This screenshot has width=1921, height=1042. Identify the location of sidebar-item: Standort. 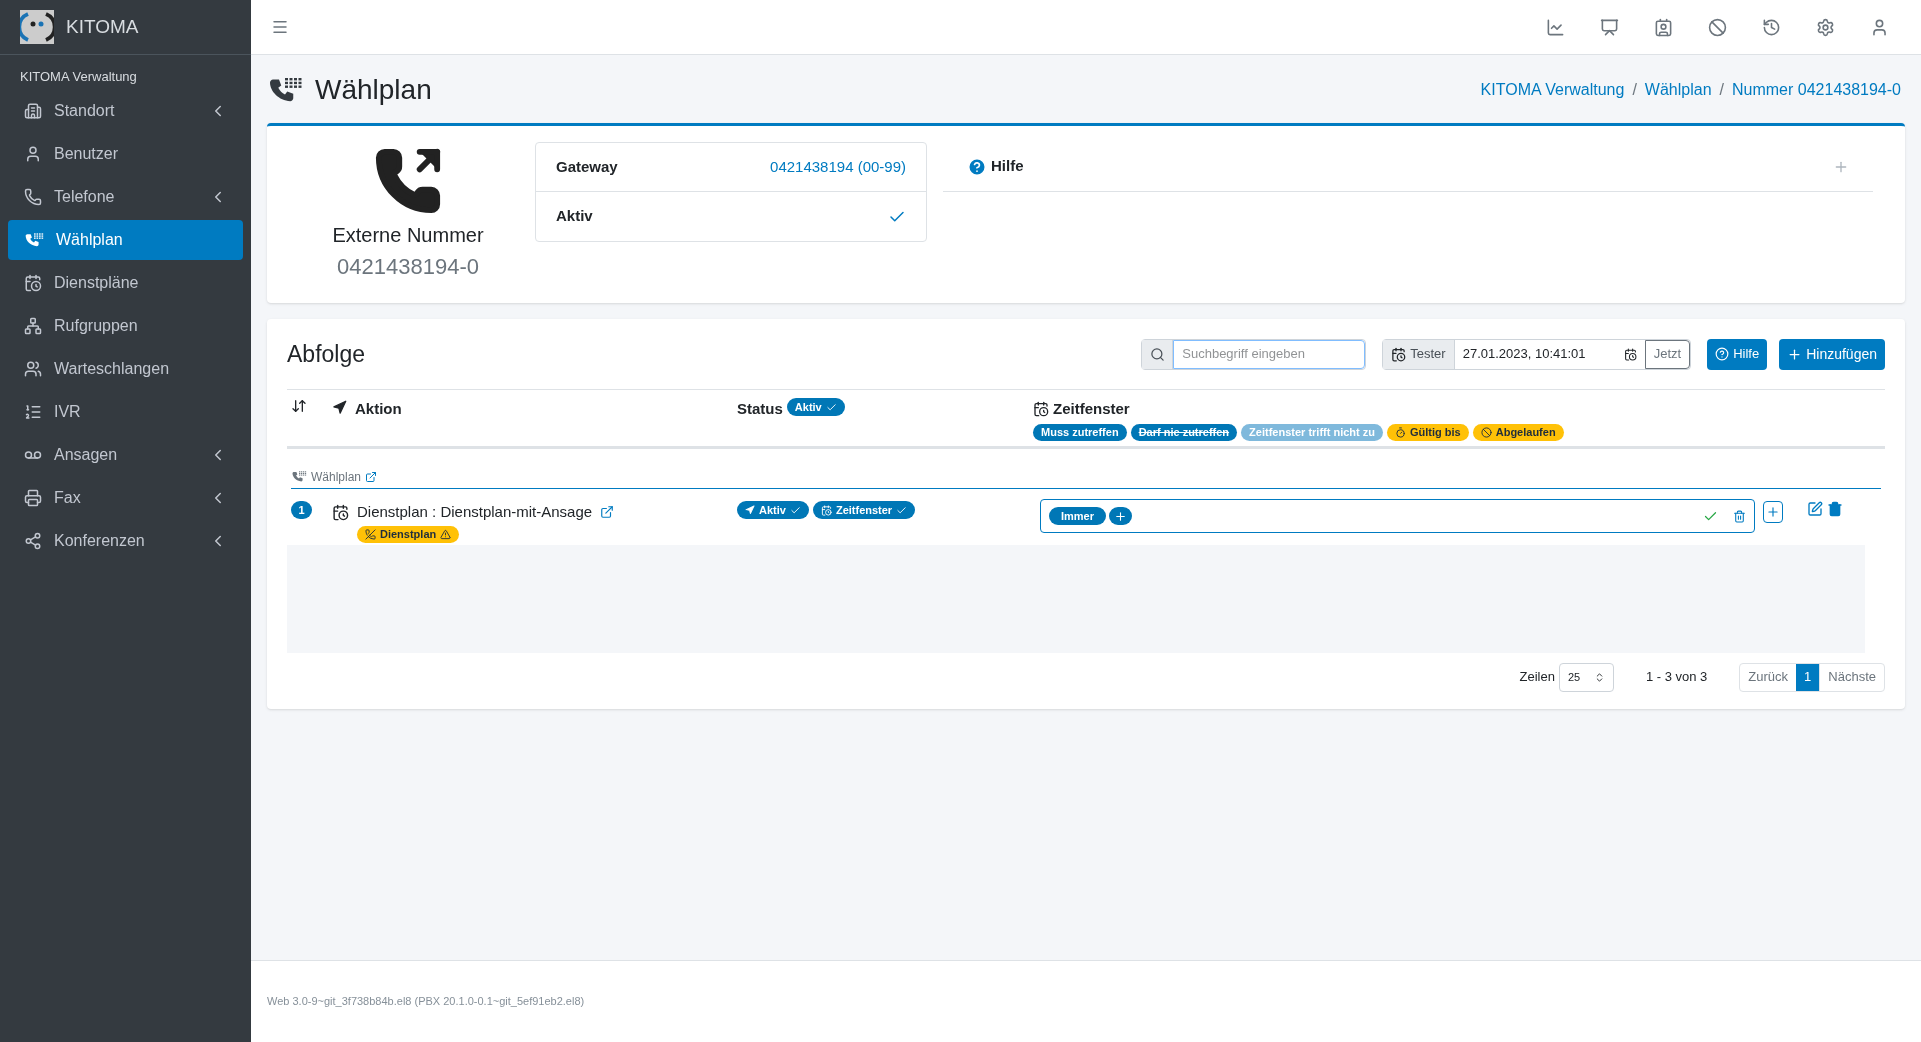
(125, 110).